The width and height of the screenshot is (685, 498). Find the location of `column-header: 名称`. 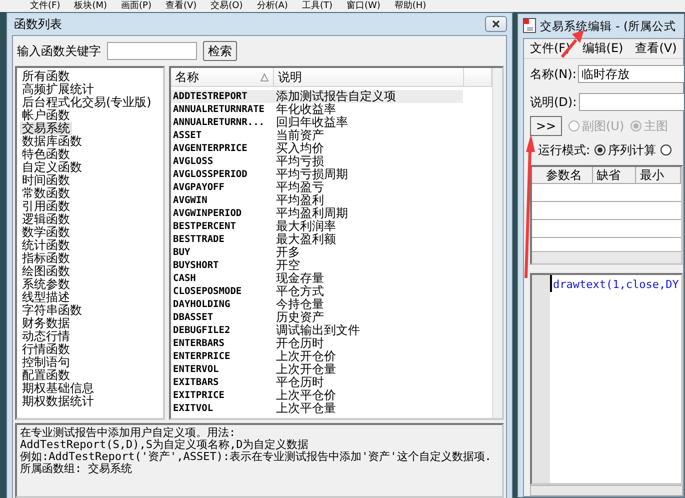

column-header: 名称 is located at coordinates (187, 77).